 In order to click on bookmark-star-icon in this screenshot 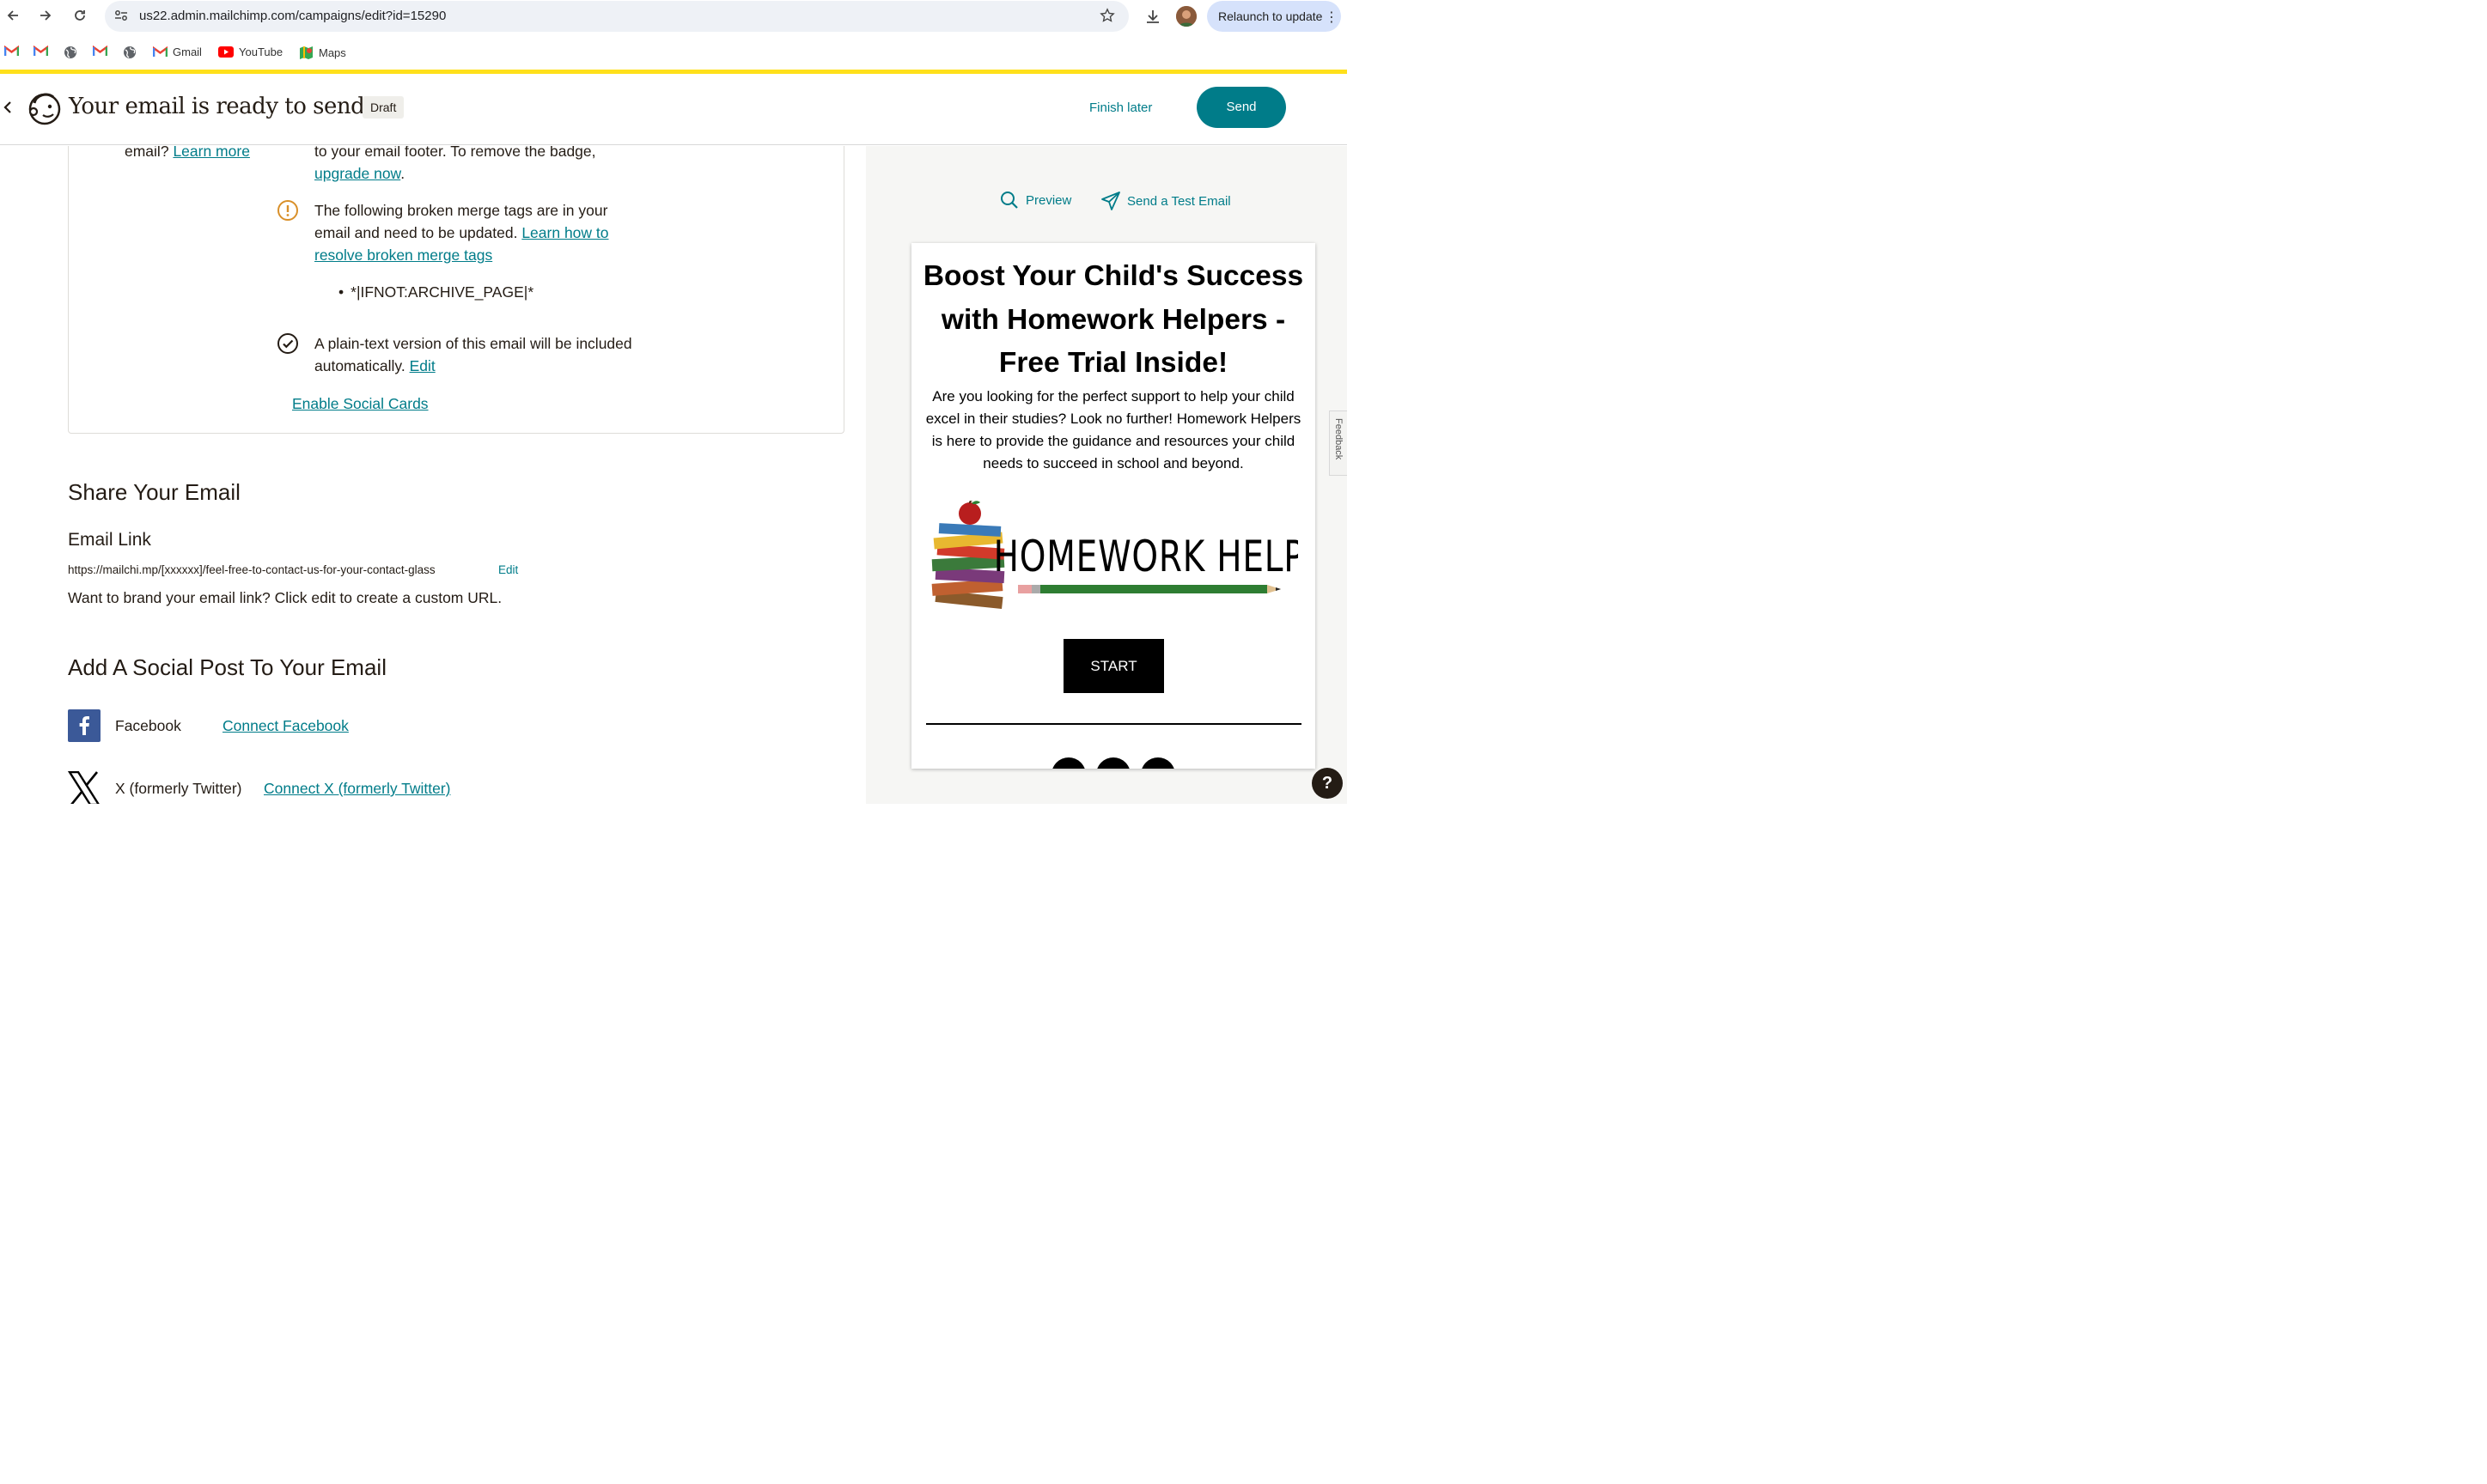, I will do `click(1107, 17)`.